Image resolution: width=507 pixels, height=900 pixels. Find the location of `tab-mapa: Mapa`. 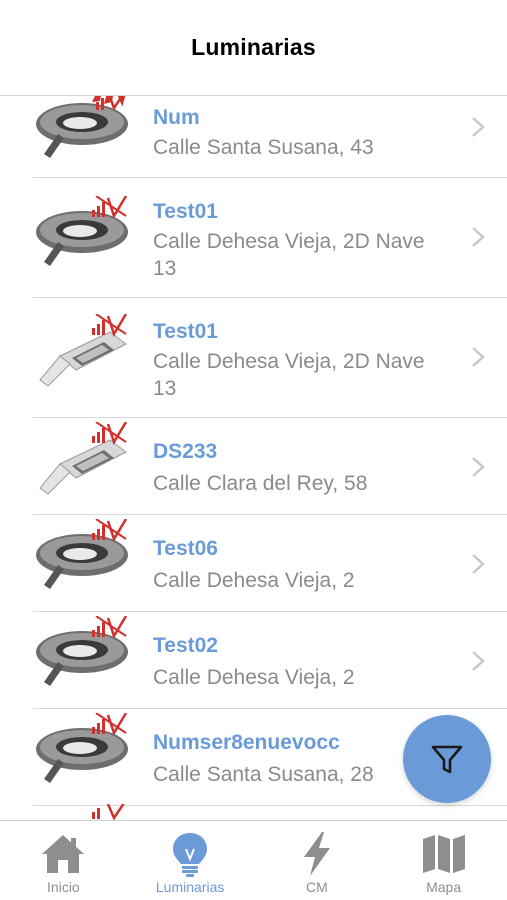

tab-mapa: Mapa is located at coordinates (443, 860).